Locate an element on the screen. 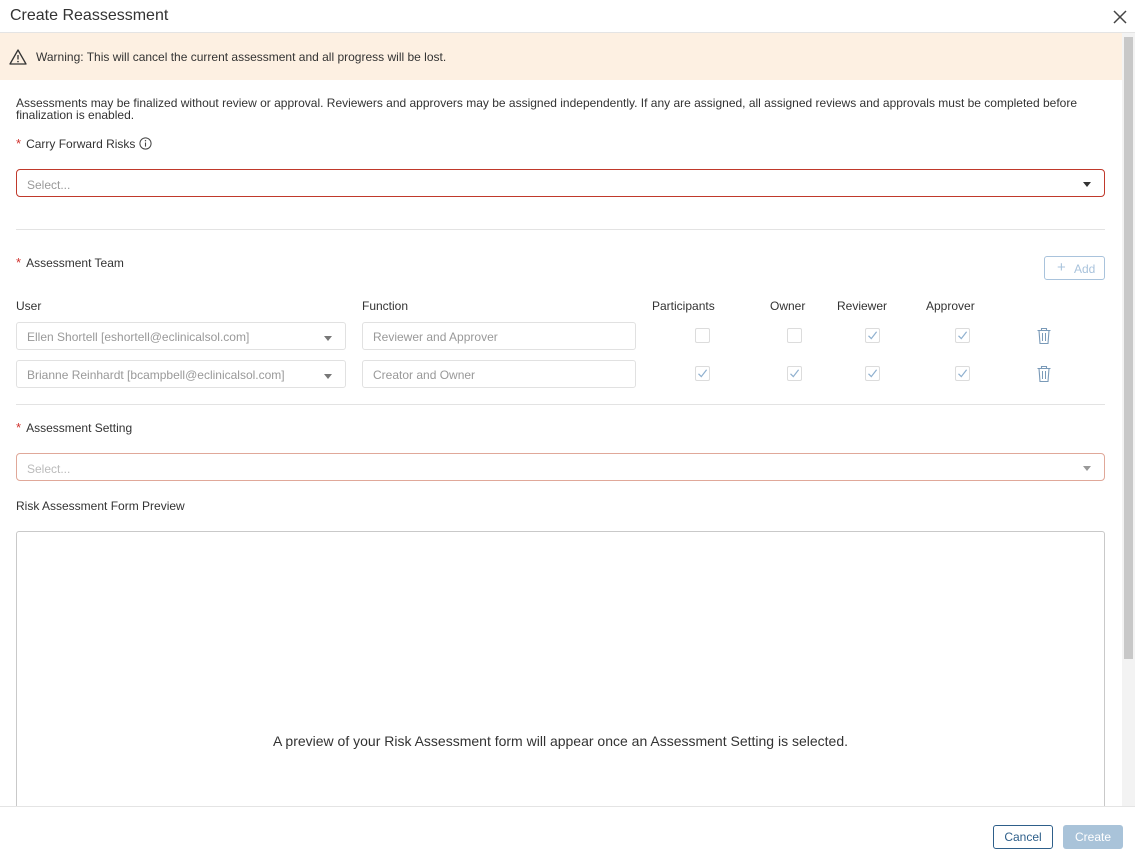  carry-forward-label-text: Carry Forward Risks is located at coordinates (81, 144).